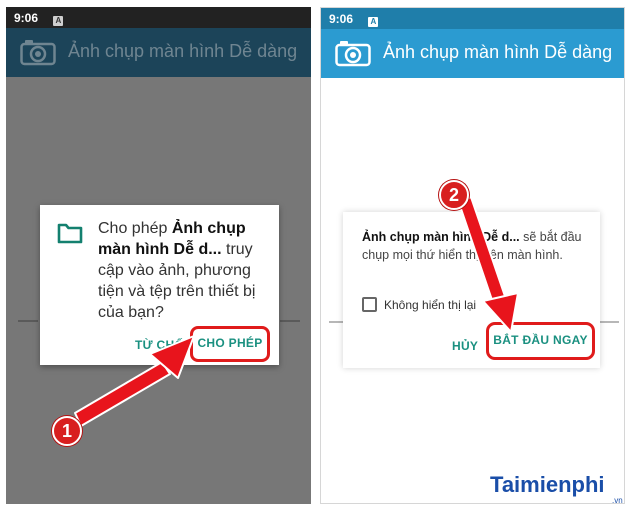 The width and height of the screenshot is (630, 511). What do you see at coordinates (430, 305) in the screenshot?
I see `dont-show-again-label: Không hiển thị lại` at bounding box center [430, 305].